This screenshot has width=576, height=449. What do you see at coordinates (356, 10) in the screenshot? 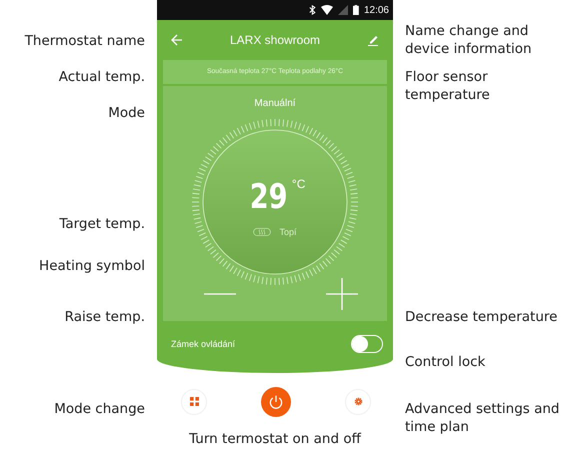
I see `battery-icon` at bounding box center [356, 10].